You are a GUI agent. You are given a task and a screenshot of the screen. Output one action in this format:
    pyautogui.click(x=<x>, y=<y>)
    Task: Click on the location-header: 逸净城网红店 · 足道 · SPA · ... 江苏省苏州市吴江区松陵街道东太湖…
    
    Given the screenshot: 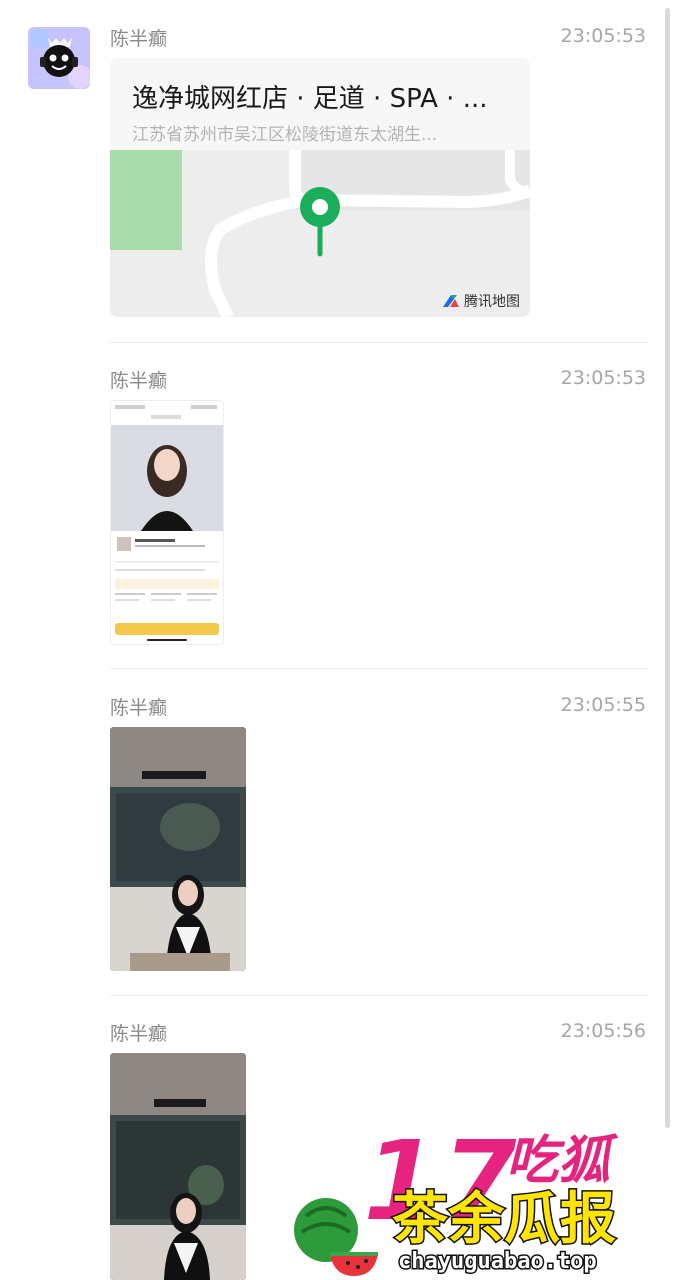 What is the action you would take?
    pyautogui.click(x=320, y=104)
    